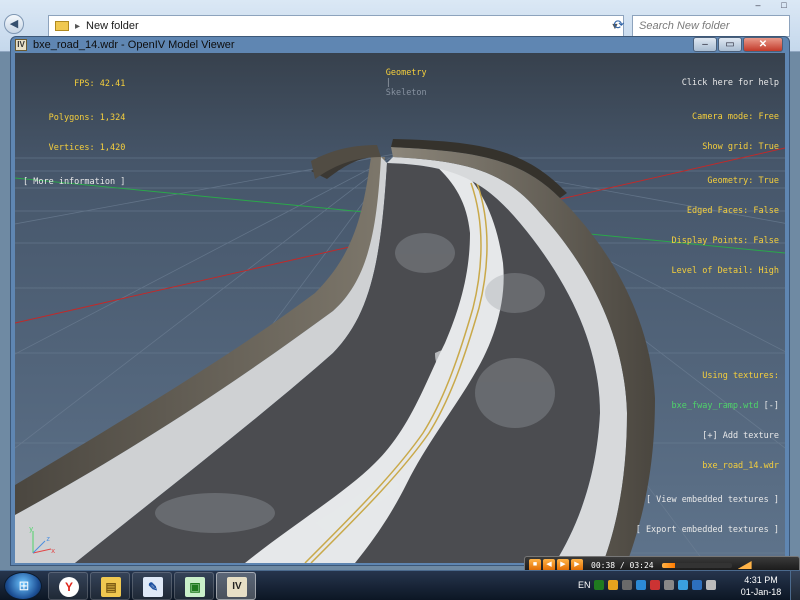  I want to click on yandex-browser-icon: Y, so click(69, 587).